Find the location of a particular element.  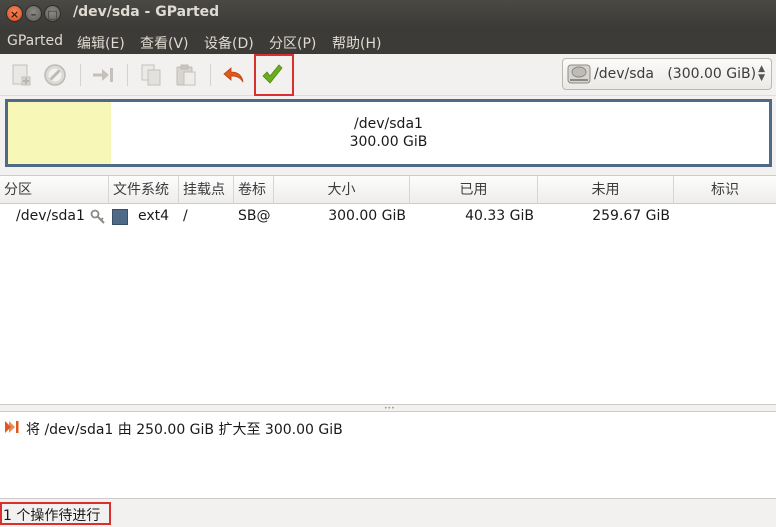

undo-button is located at coordinates (234, 75).